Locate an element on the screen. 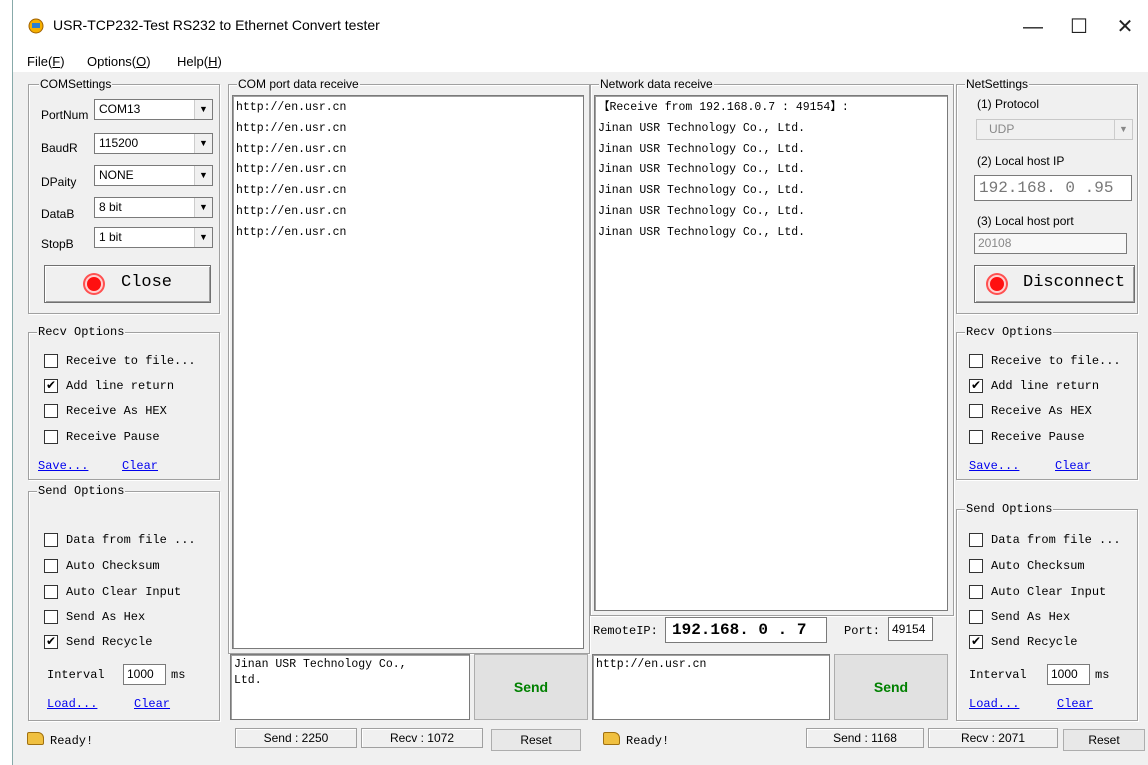  maximize-button: ☐ is located at coordinates (1079, 27).